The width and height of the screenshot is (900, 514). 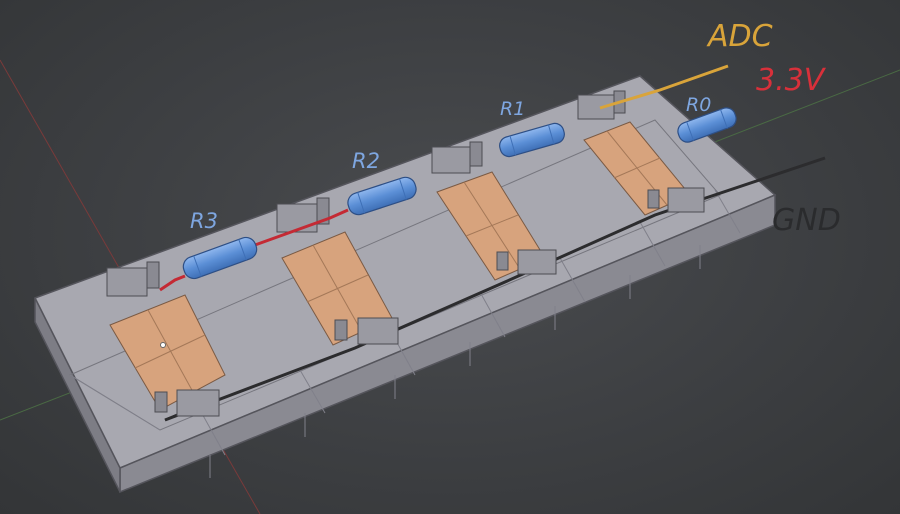 What do you see at coordinates (739, 36) in the screenshot?
I see `label-adc: ADC` at bounding box center [739, 36].